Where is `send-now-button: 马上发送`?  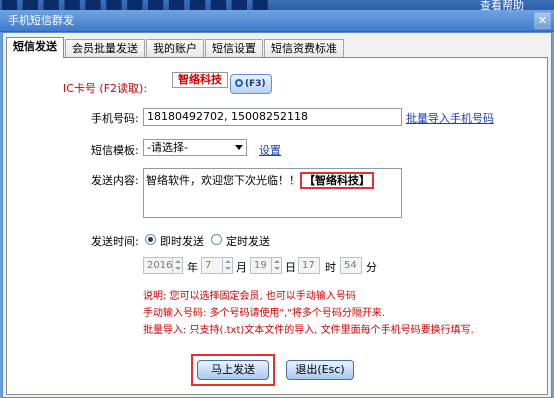 send-now-button: 马上发送 is located at coordinates (233, 370).